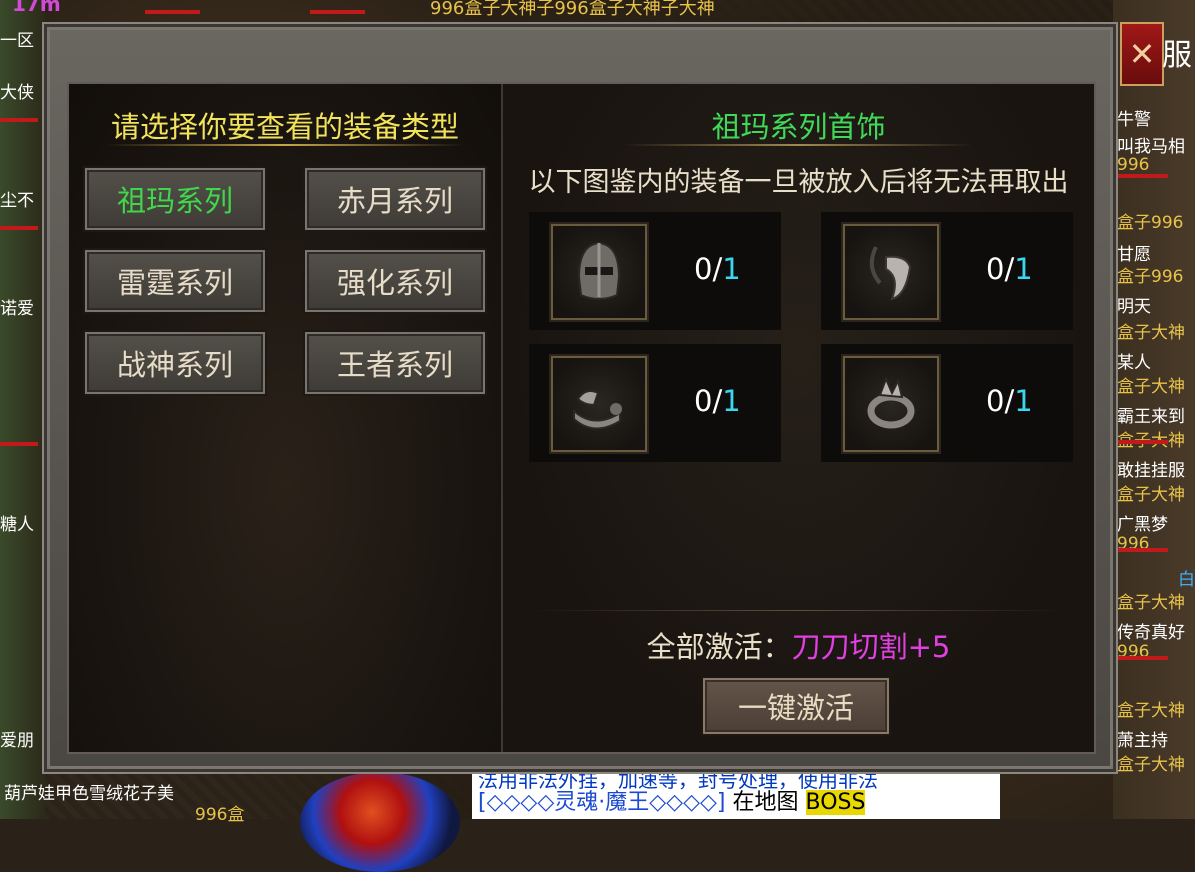  Describe the element at coordinates (17, 93) in the screenshot. I see `left-name: 大侠` at that location.